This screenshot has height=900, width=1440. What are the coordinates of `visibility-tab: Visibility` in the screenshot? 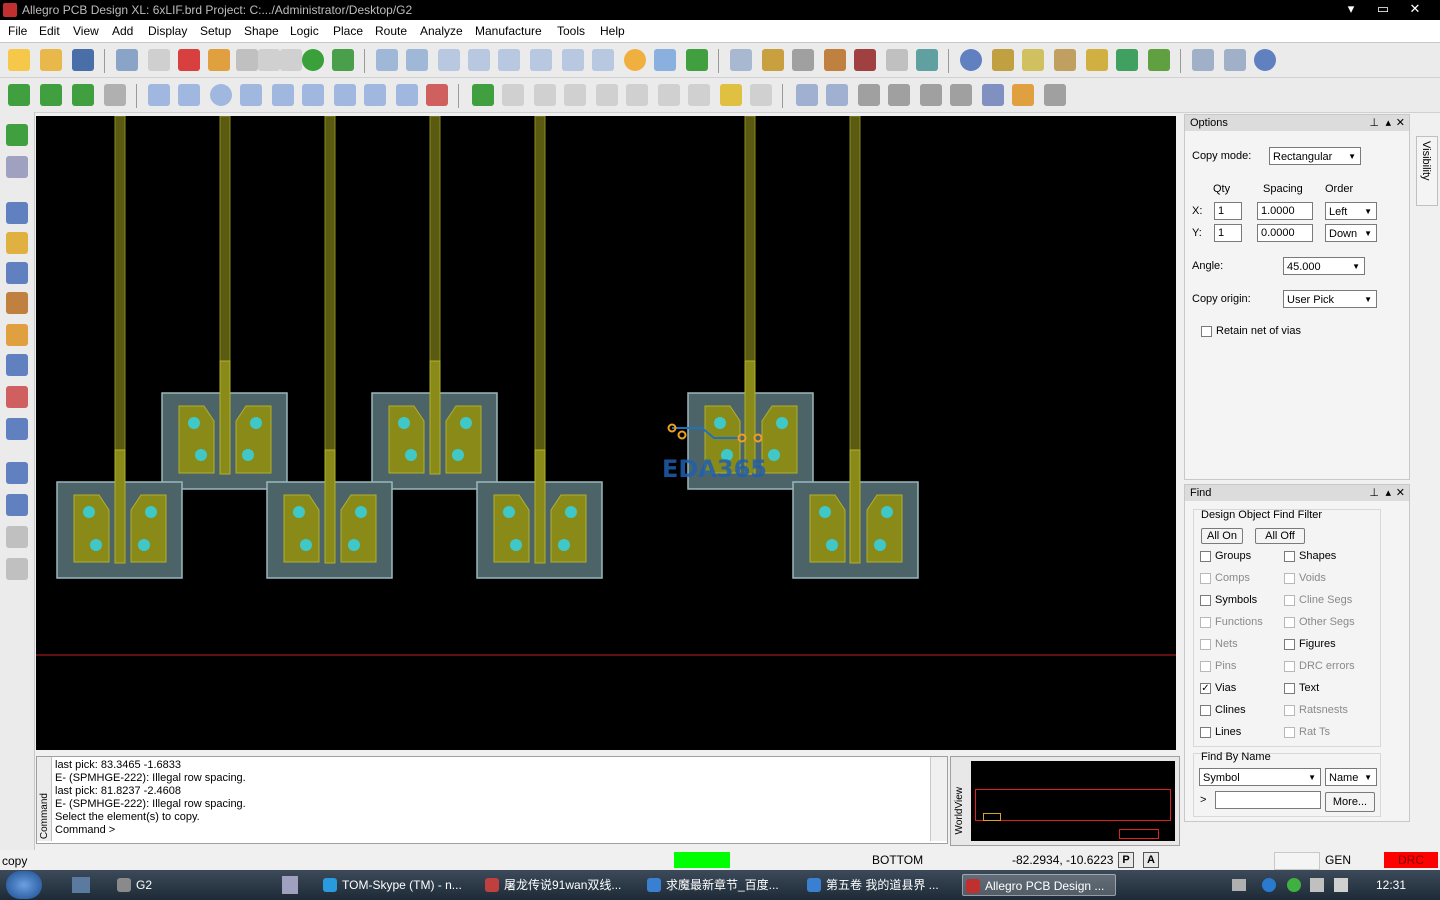 It's located at (1427, 171).